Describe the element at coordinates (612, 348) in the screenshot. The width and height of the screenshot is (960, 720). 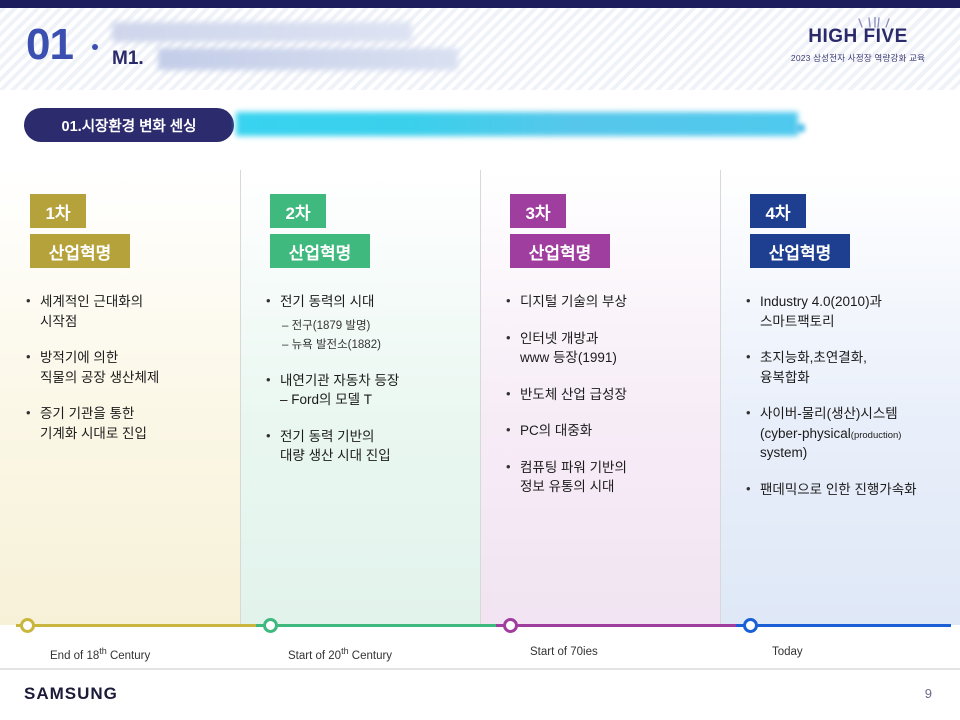
I see `list-item: 인터넷 개방과www 등장(1991)` at that location.